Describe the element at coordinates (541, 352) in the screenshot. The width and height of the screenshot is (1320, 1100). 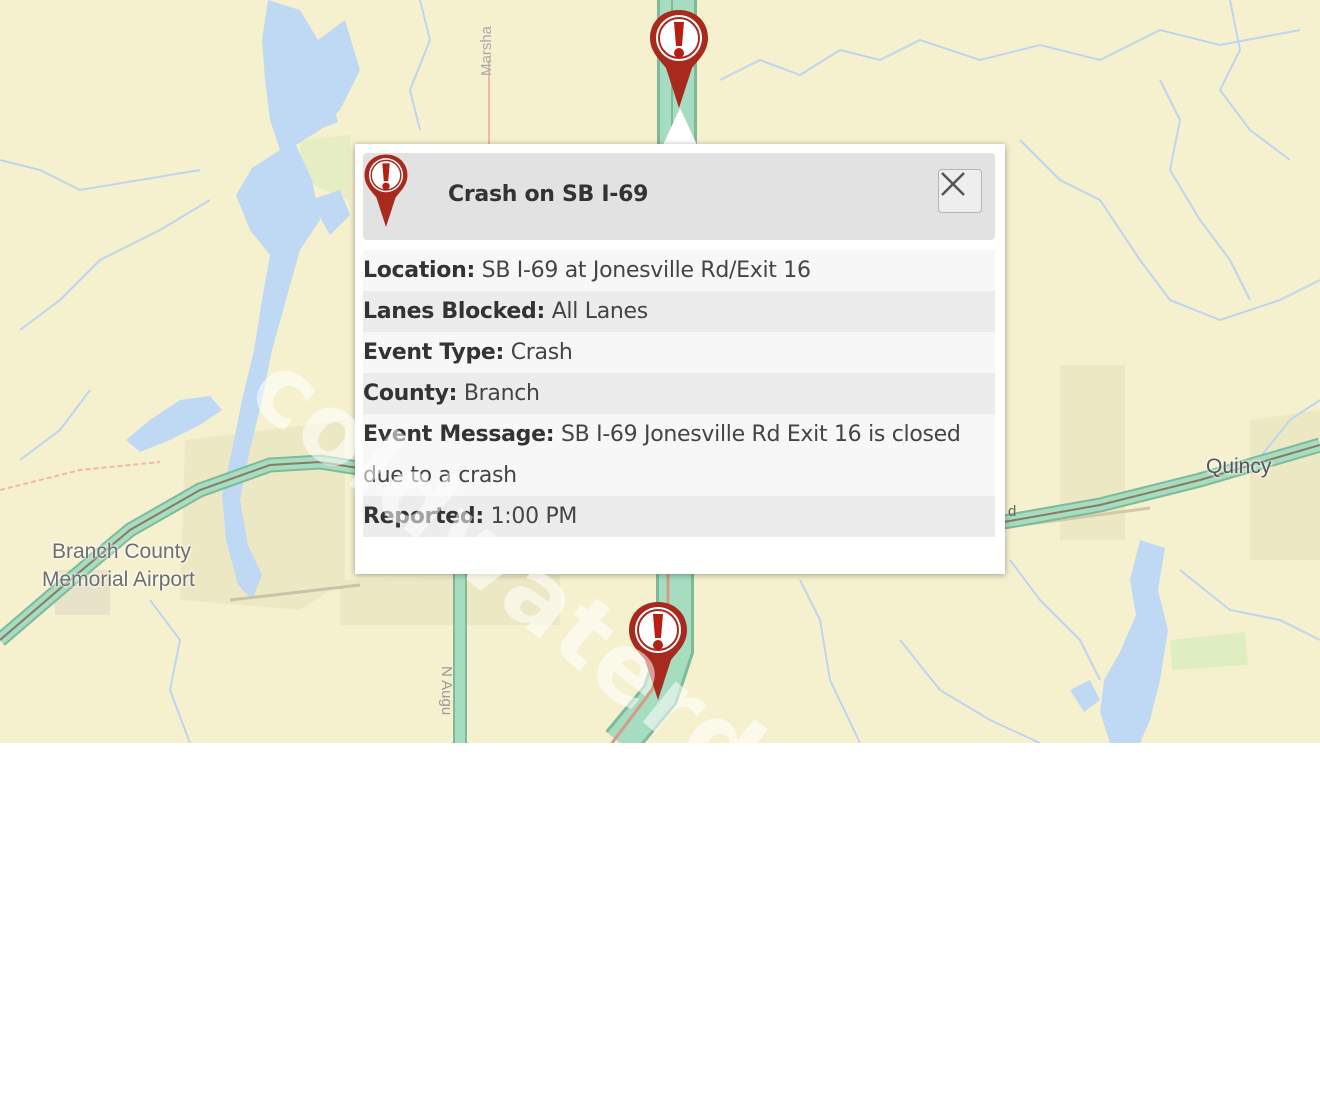
I see `detail-event-type-value: Crash` at that location.